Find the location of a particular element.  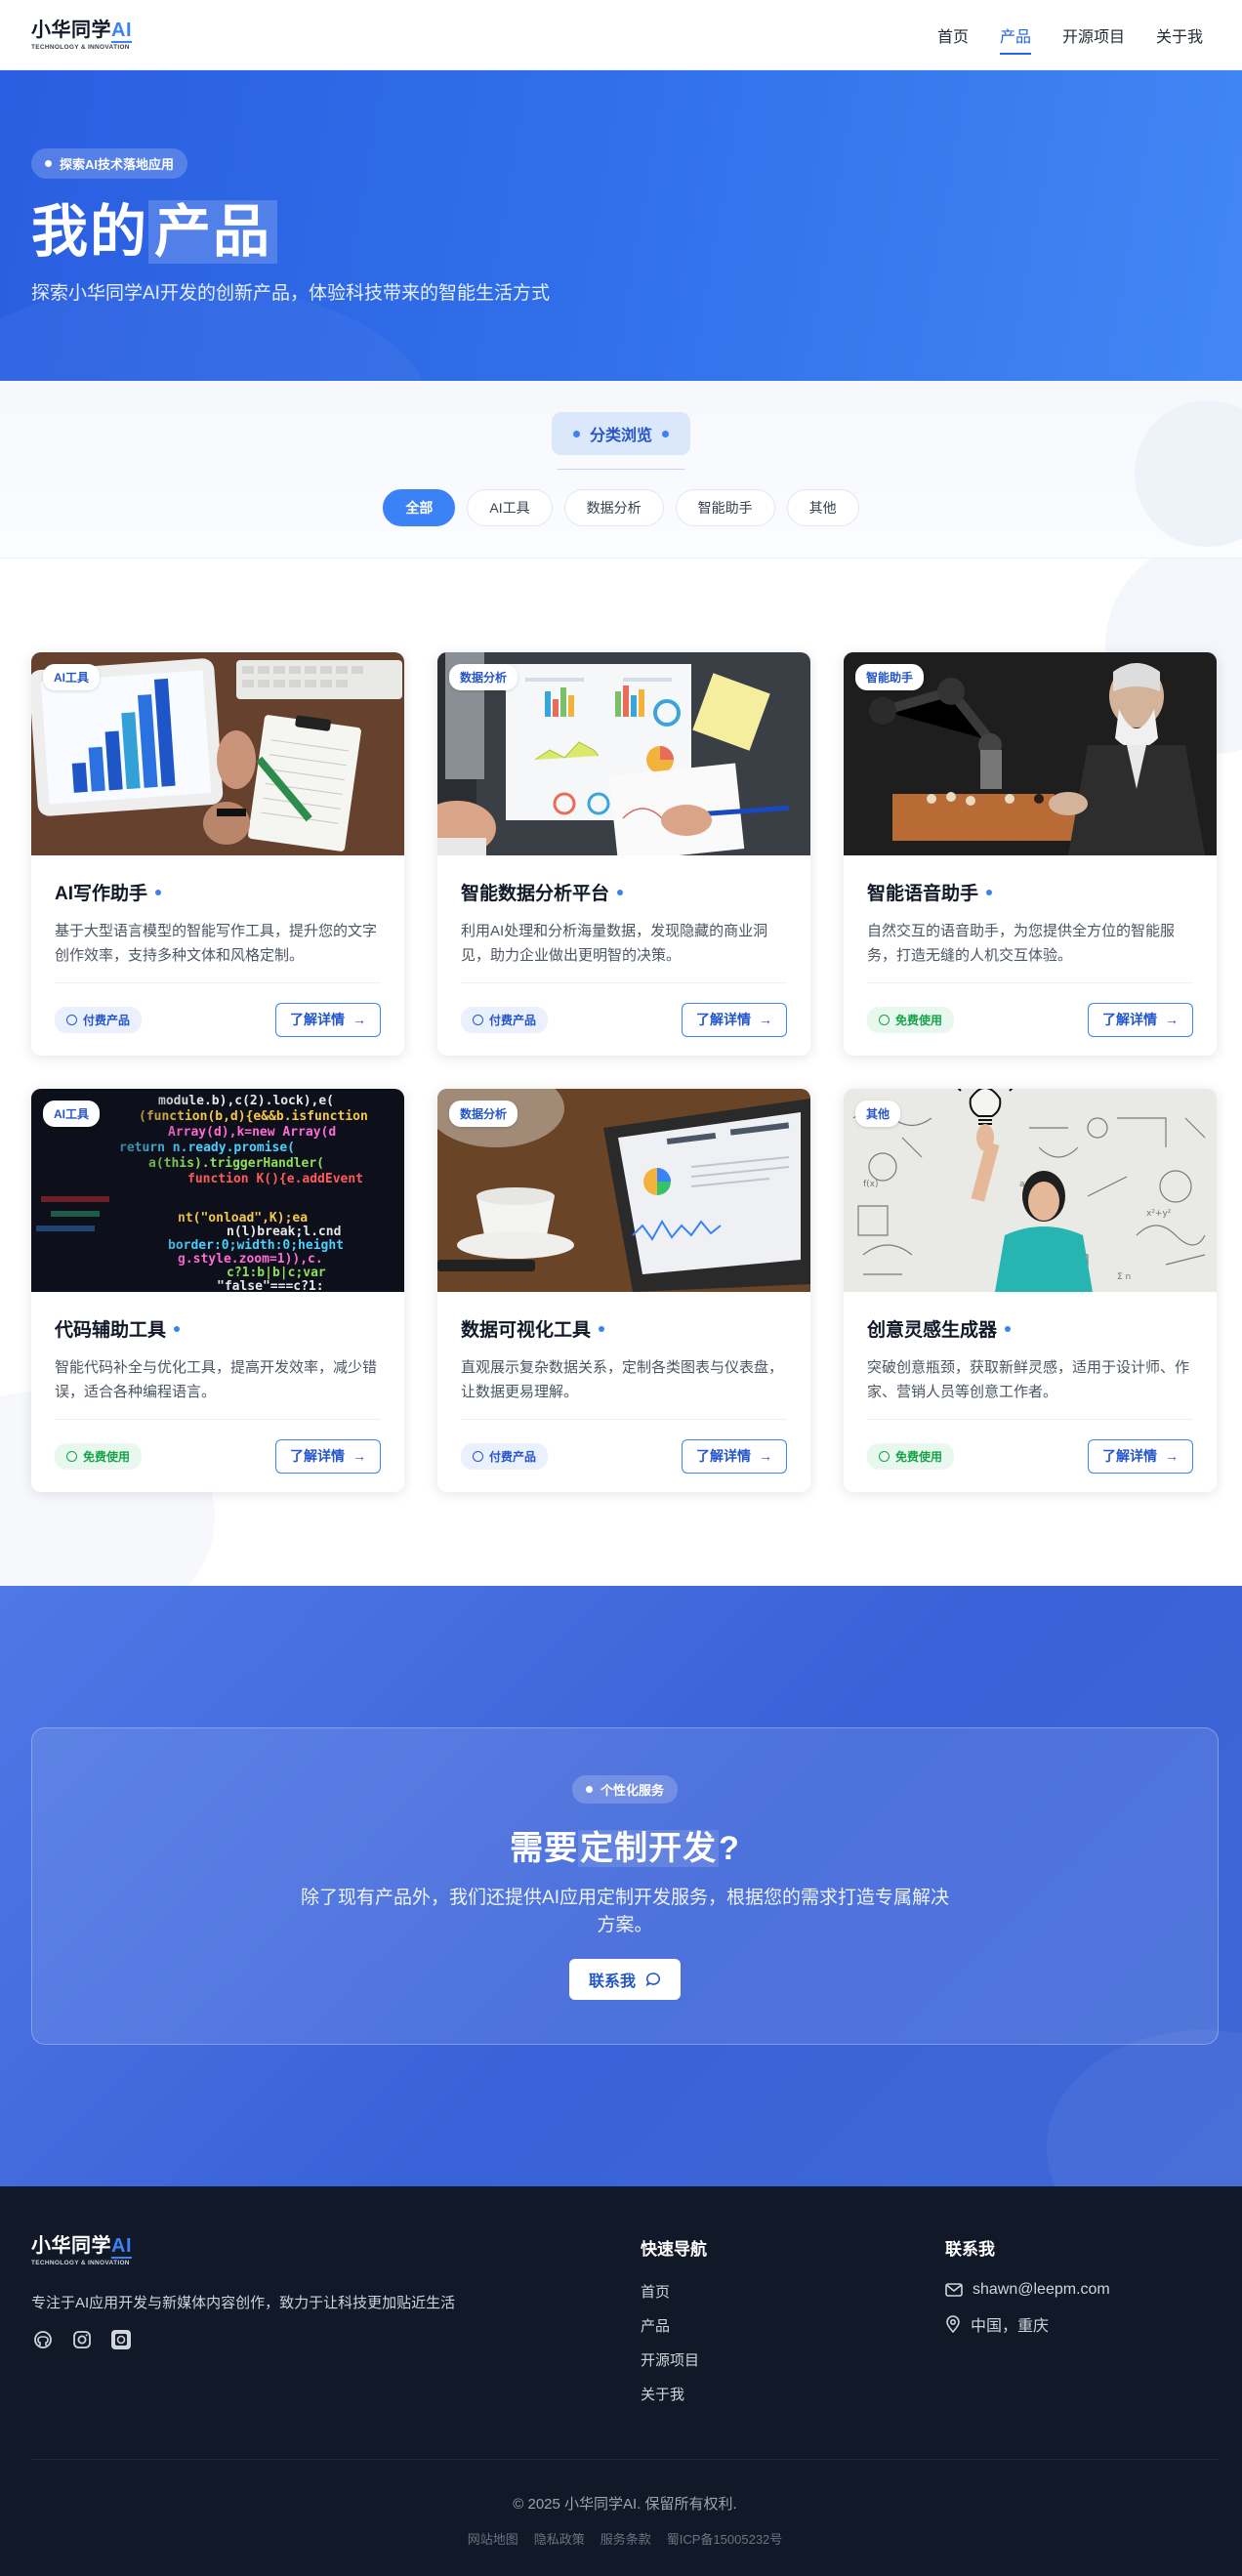

contact-list: shawn@leepm.com 中国，重庆 is located at coordinates (1027, 2308).